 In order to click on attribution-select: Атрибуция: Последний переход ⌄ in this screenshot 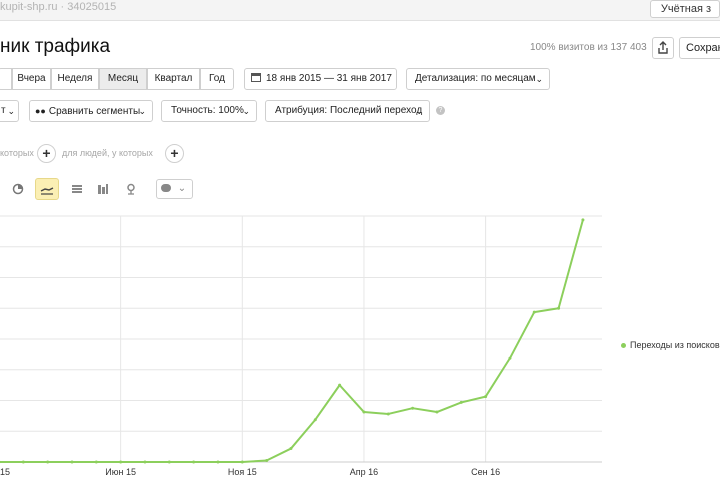, I will do `click(347, 111)`.